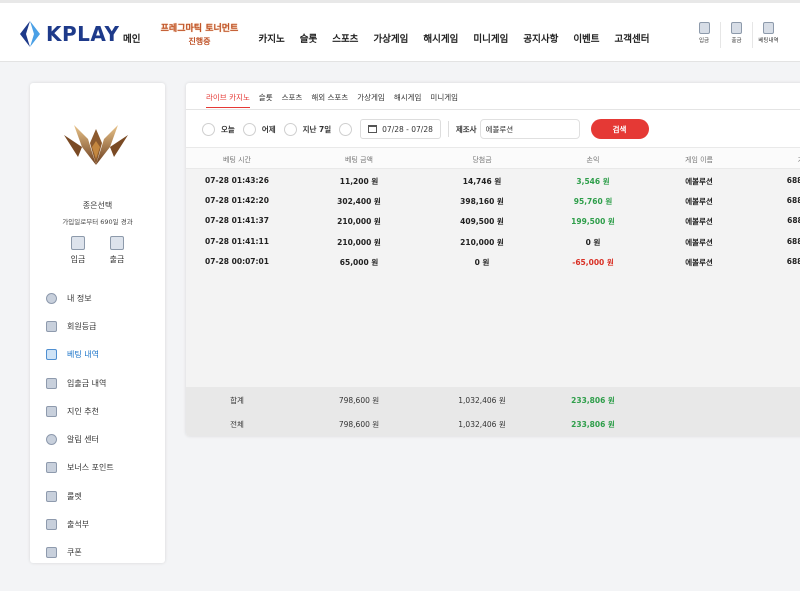 The width and height of the screenshot is (800, 591). What do you see at coordinates (268, 129) in the screenshot?
I see `filter-yesterday-label: 어제` at bounding box center [268, 129].